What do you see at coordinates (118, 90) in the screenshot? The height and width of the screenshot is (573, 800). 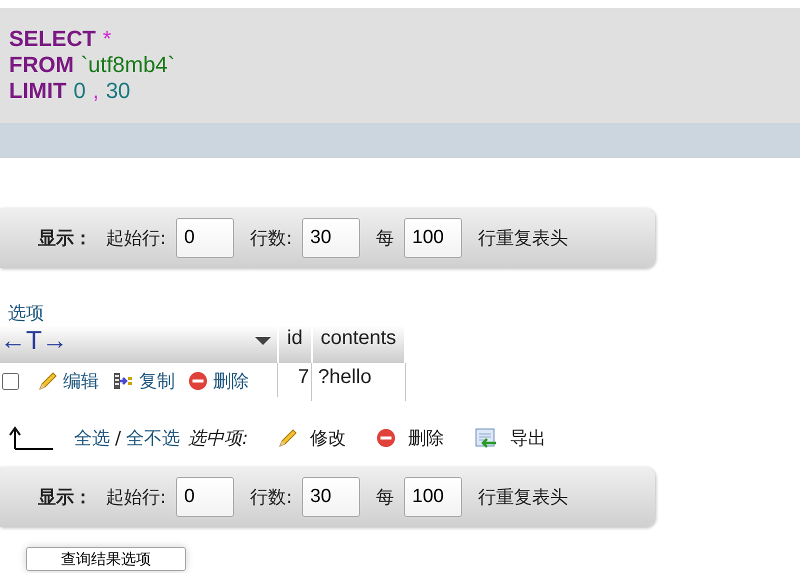 I see `sql-number: 30` at bounding box center [118, 90].